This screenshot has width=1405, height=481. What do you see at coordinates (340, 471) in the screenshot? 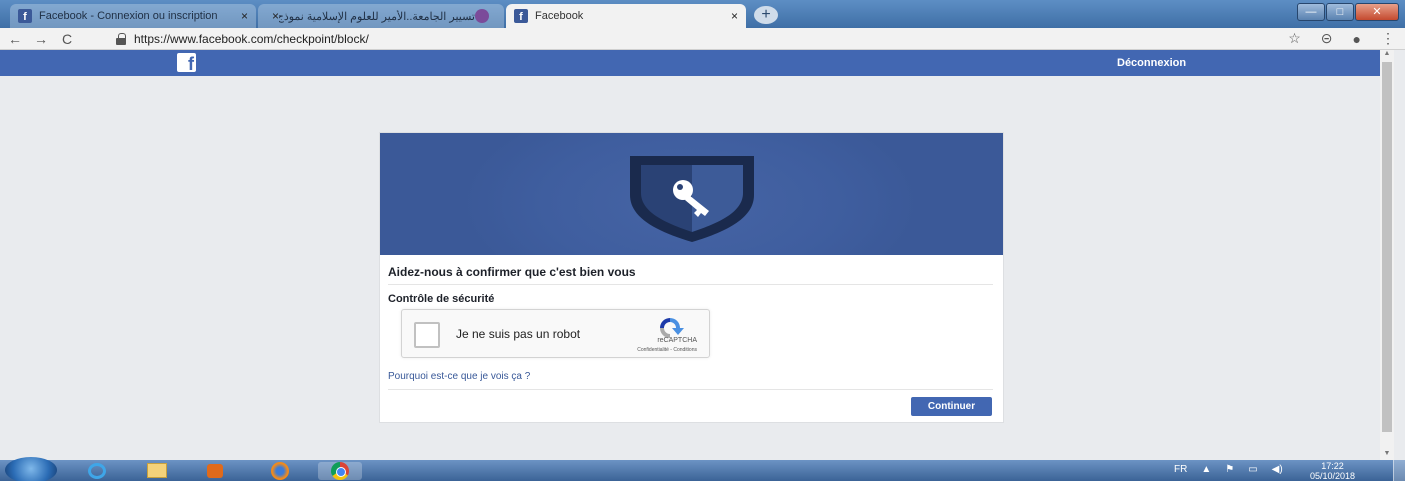
I see `chrome-icon` at bounding box center [340, 471].